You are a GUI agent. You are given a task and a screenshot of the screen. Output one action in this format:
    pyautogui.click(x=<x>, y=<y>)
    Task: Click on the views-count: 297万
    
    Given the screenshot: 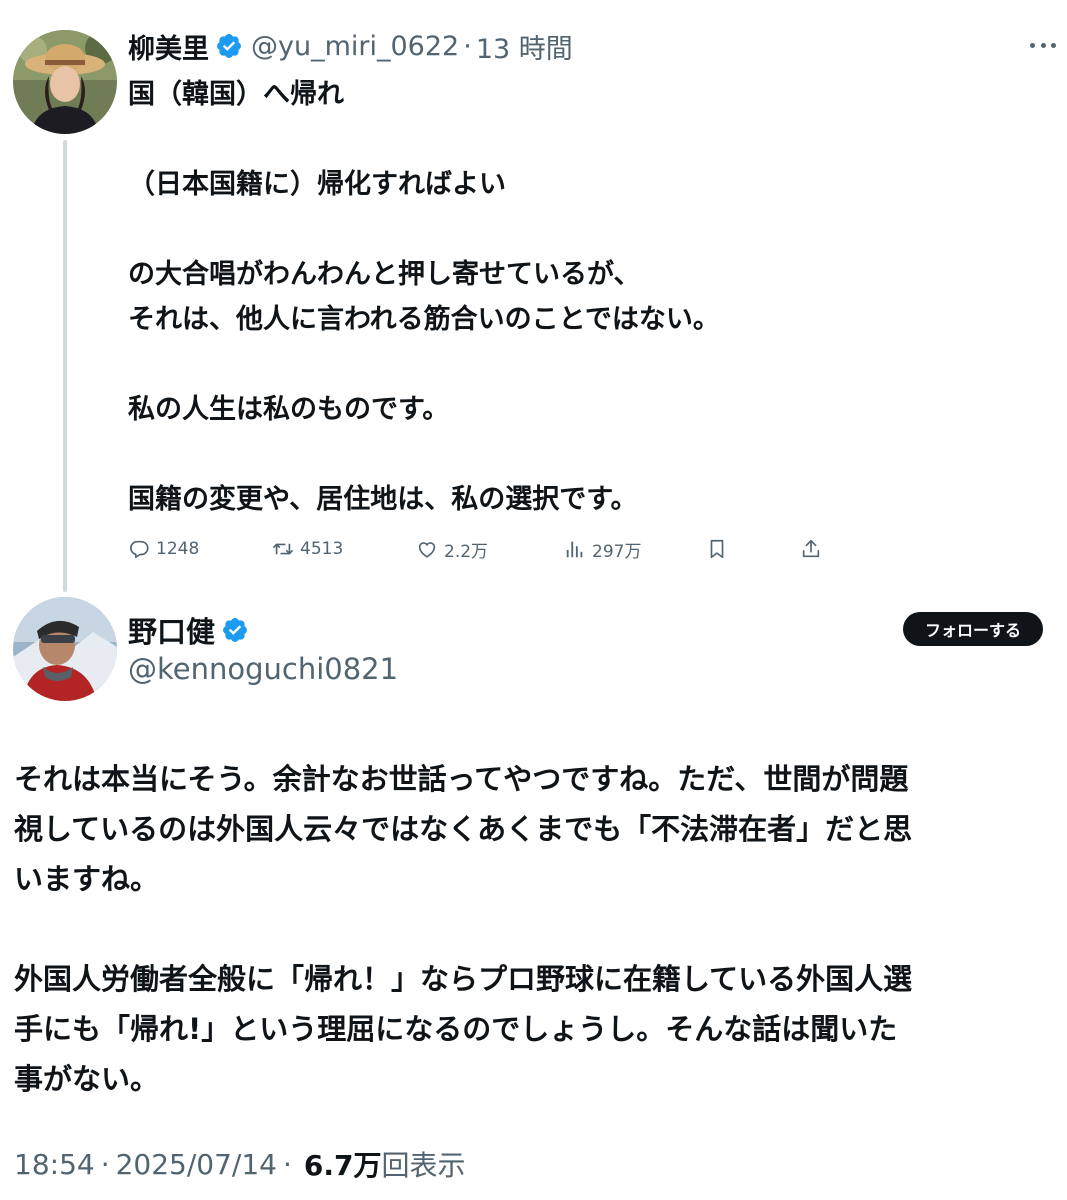 What is the action you would take?
    pyautogui.click(x=617, y=551)
    